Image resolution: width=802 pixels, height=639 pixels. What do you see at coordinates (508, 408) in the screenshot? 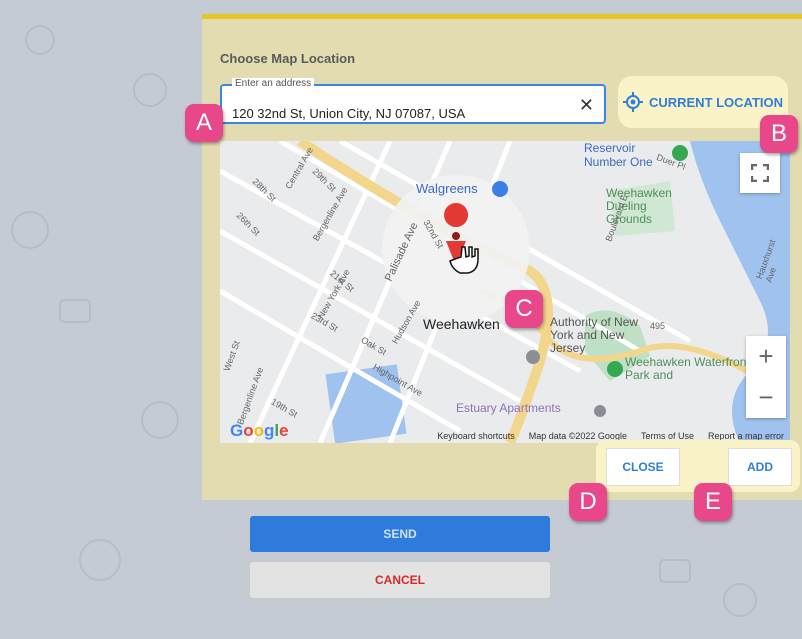
I see `map-label-estuary: Estuary Apartments` at bounding box center [508, 408].